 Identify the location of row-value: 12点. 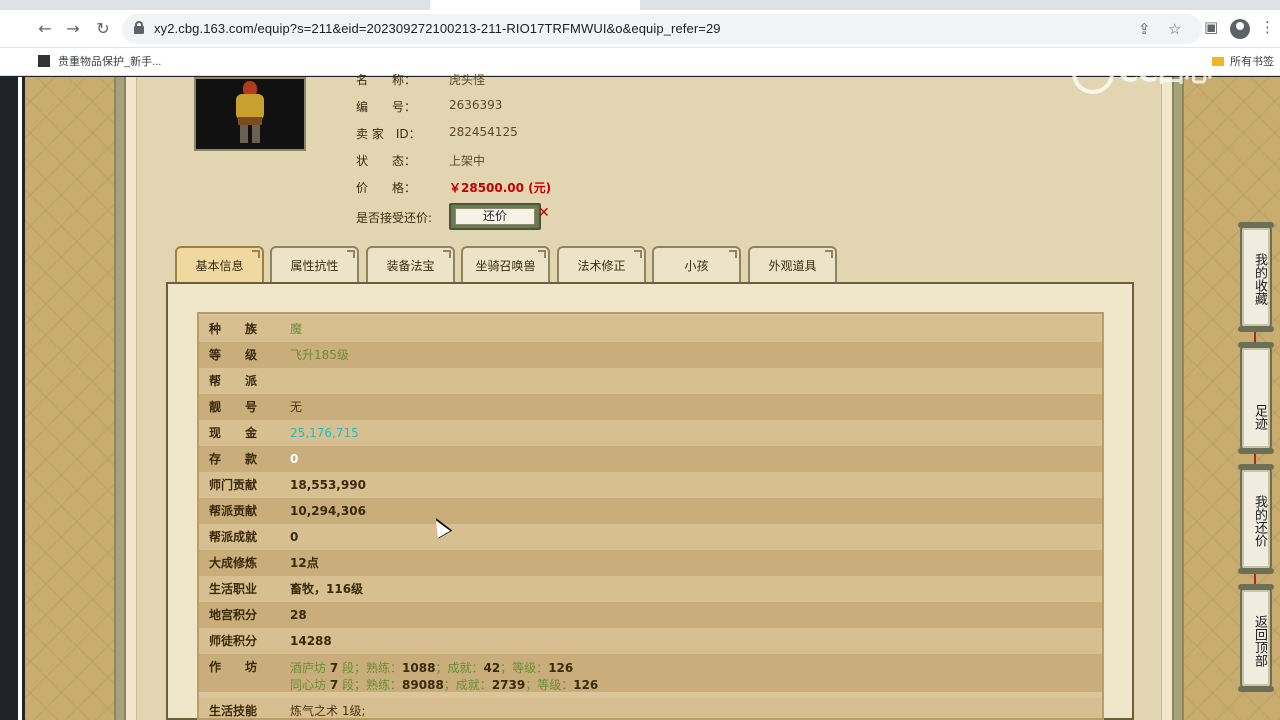
(304, 563).